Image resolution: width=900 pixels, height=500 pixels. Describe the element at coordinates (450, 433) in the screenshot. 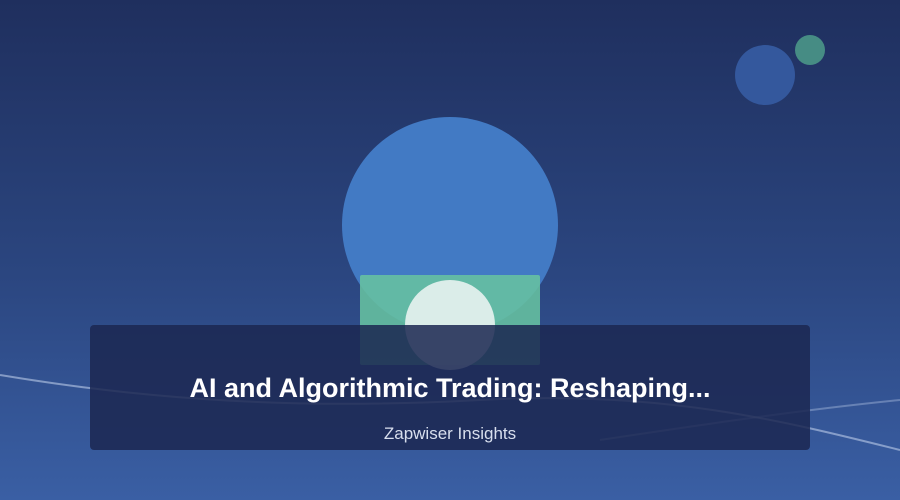

I see `article-source: Zapwiser Insights` at that location.